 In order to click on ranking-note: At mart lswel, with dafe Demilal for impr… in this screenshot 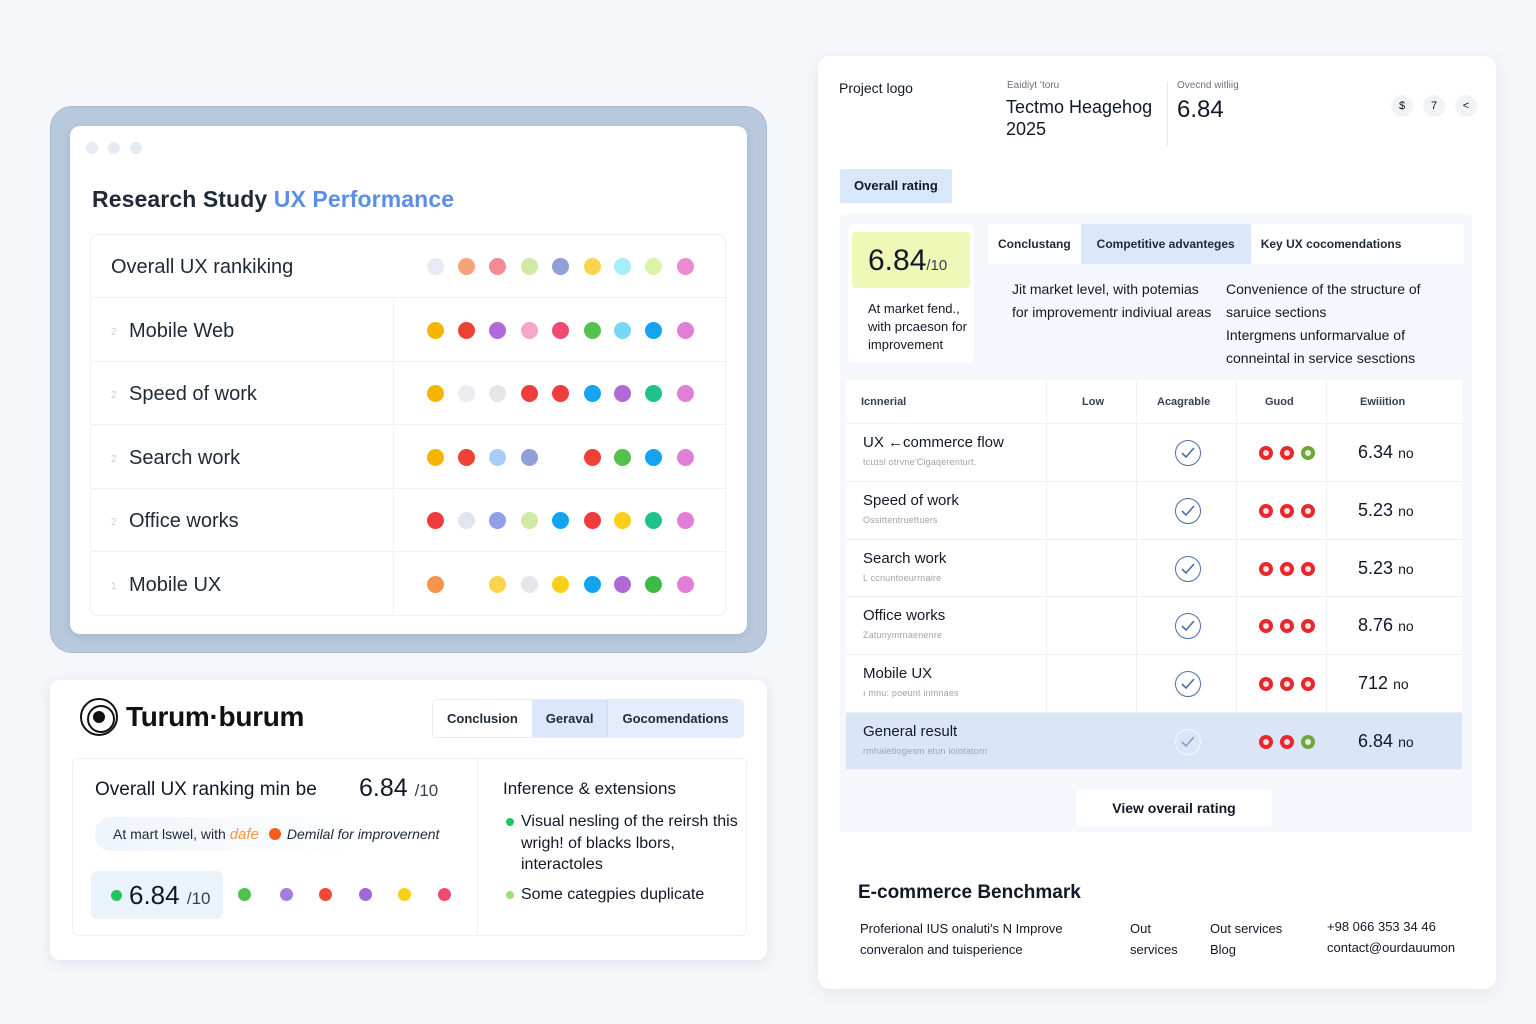, I will do `click(282, 834)`.